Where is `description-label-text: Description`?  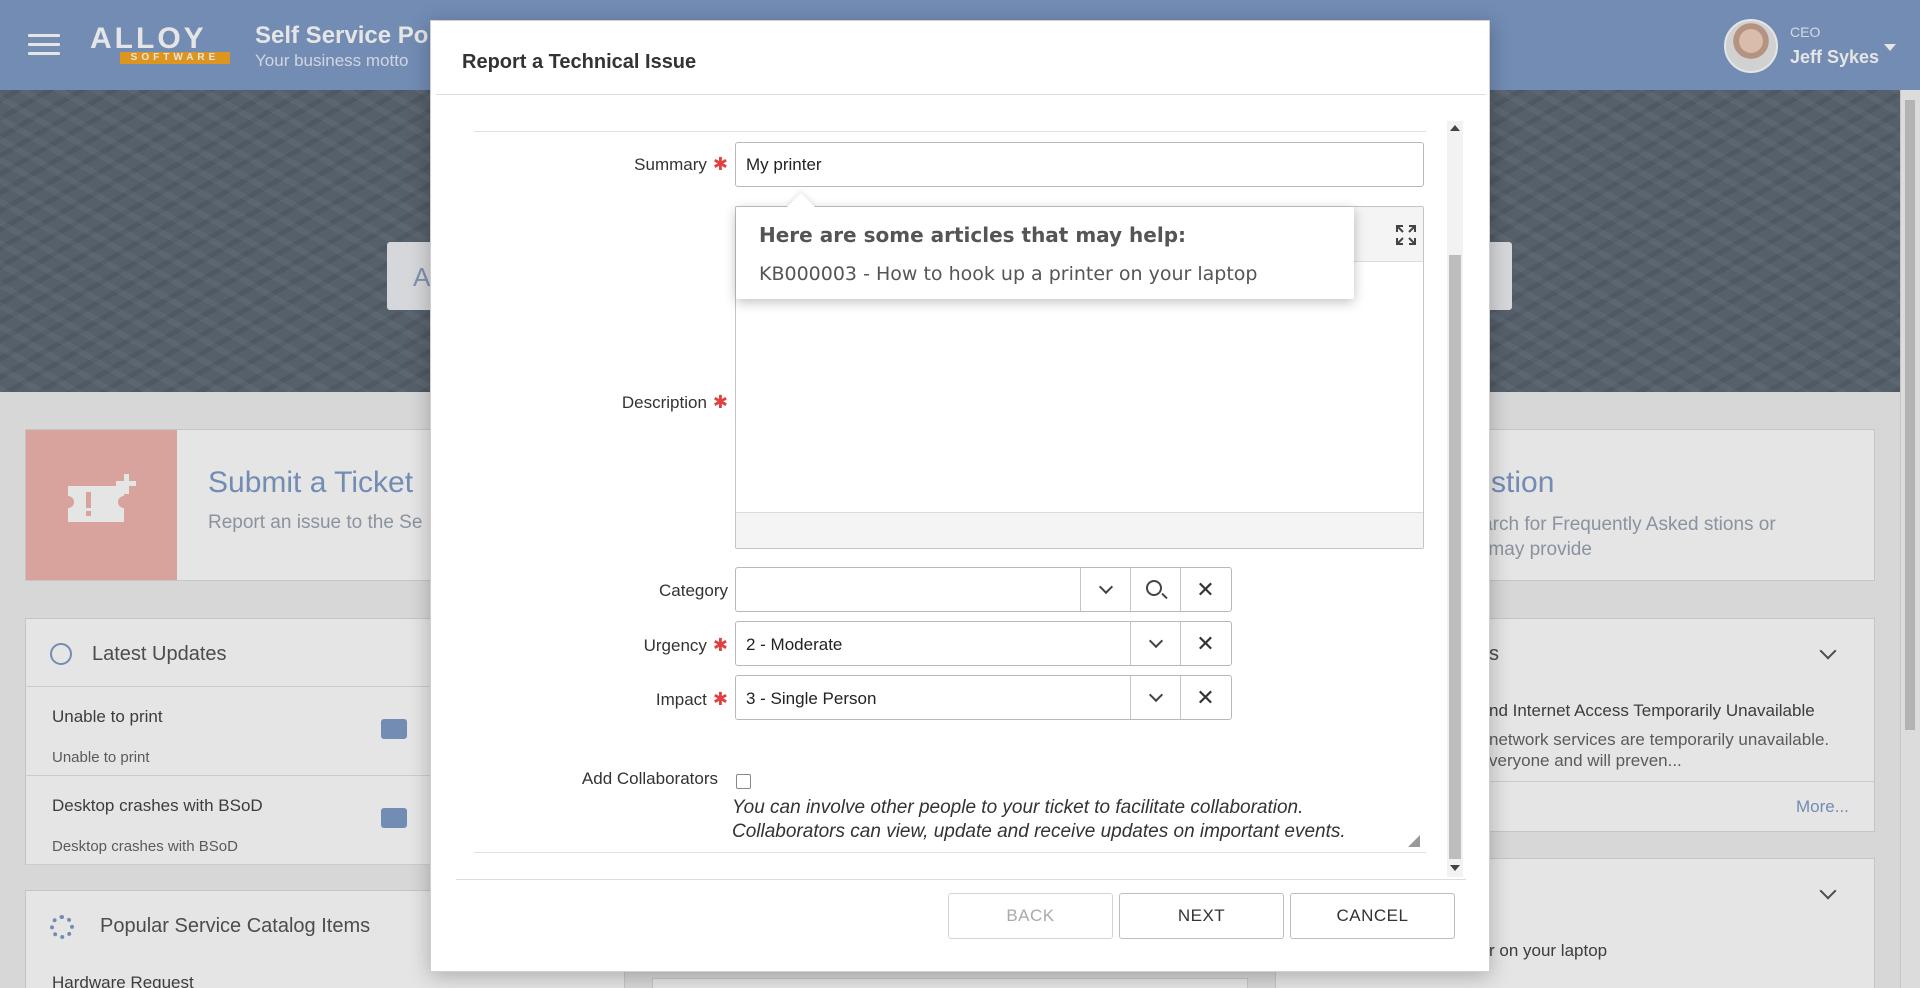 description-label-text: Description is located at coordinates (664, 402).